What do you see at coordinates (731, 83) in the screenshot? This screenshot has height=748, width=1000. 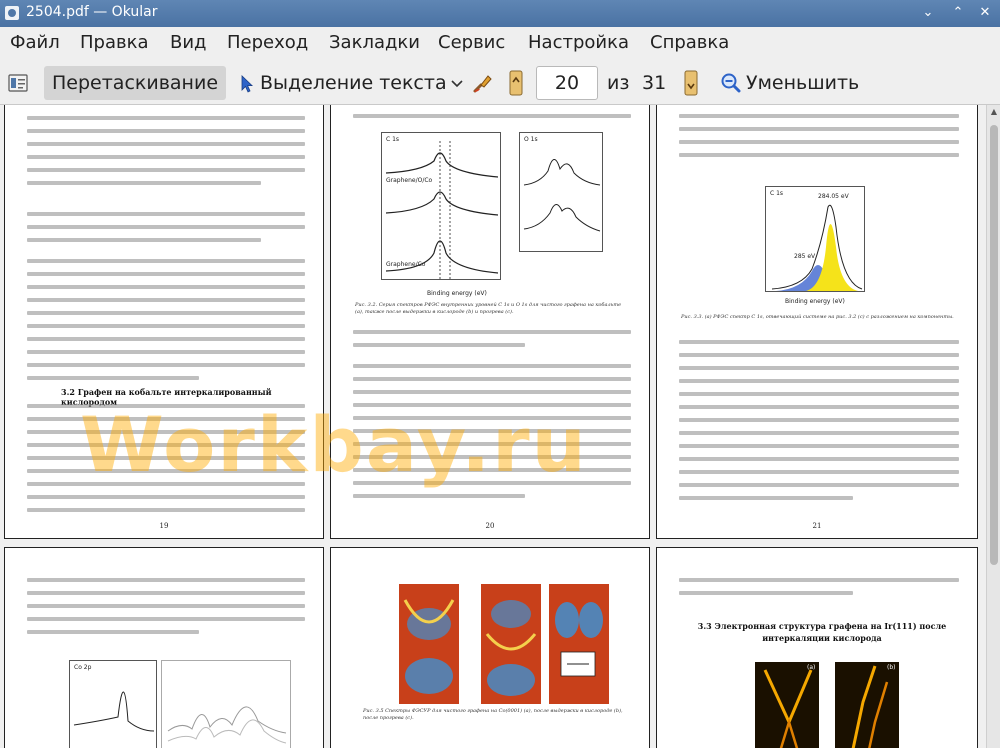 I see `zoom-out-icon` at bounding box center [731, 83].